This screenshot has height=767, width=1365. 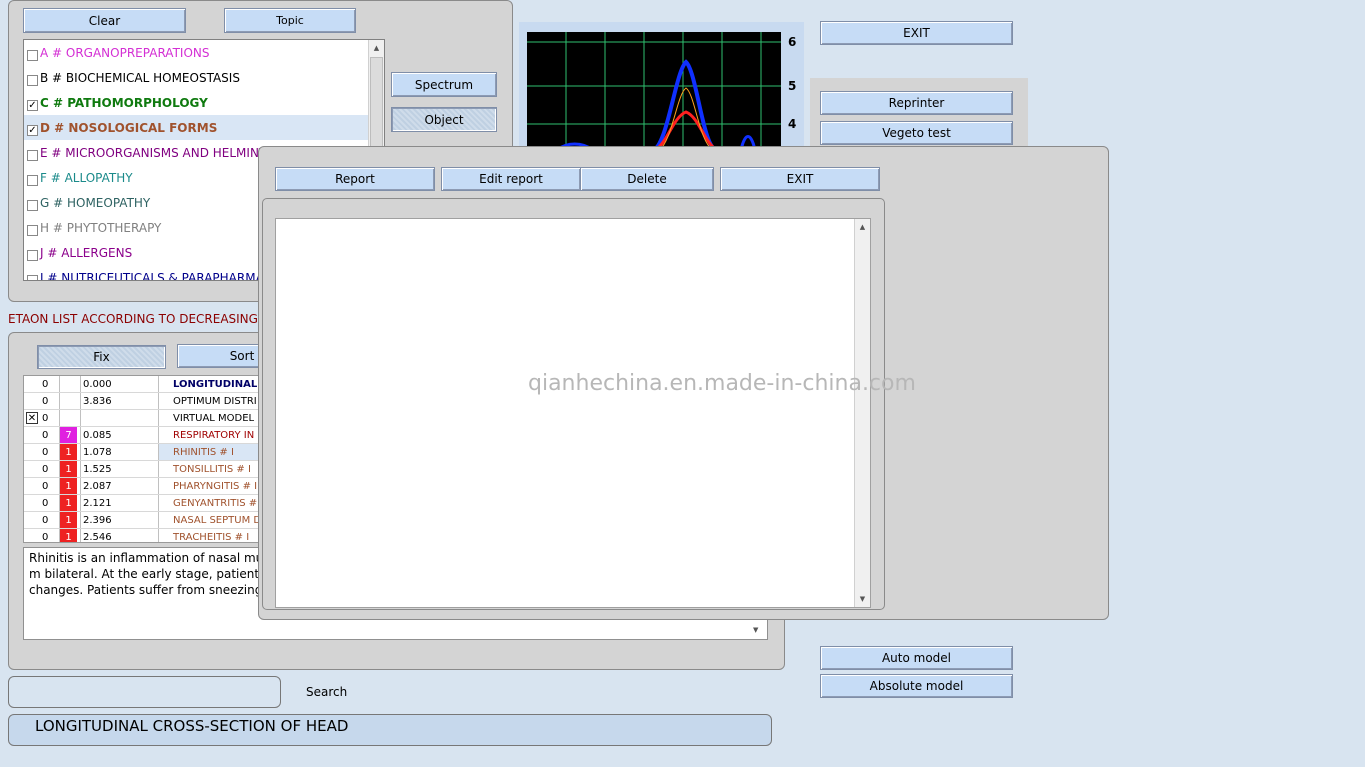 I want to click on absolute-model-button: Absolute model, so click(x=916, y=686).